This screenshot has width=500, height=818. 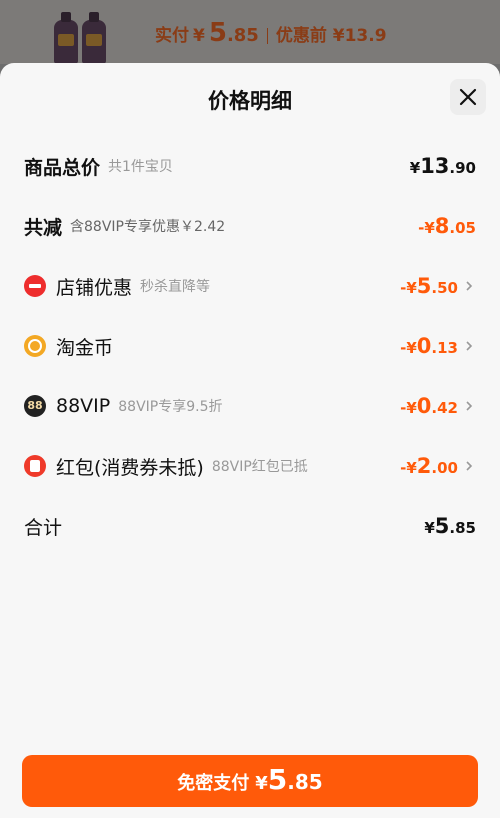 What do you see at coordinates (250, 166) in the screenshot?
I see `row-total-price: 商品总价 共1件宝贝 ¥13.90` at bounding box center [250, 166].